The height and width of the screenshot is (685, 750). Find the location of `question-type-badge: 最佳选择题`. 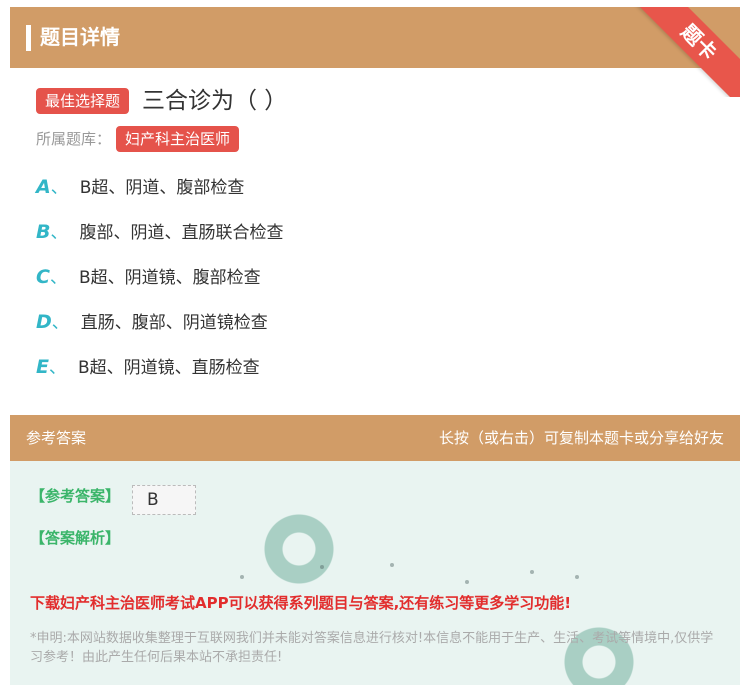

question-type-badge: 最佳选择题 is located at coordinates (83, 101).